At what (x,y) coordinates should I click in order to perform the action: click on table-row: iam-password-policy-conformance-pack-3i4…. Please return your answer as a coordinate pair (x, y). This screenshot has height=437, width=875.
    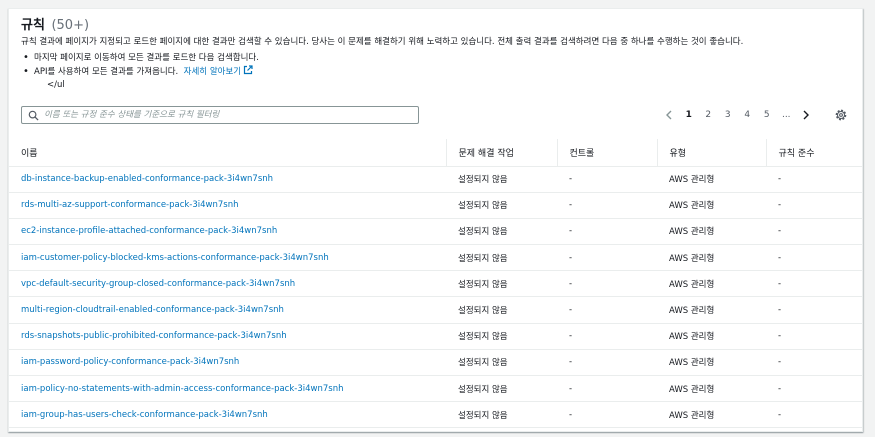
    Looking at the image, I should click on (435, 363).